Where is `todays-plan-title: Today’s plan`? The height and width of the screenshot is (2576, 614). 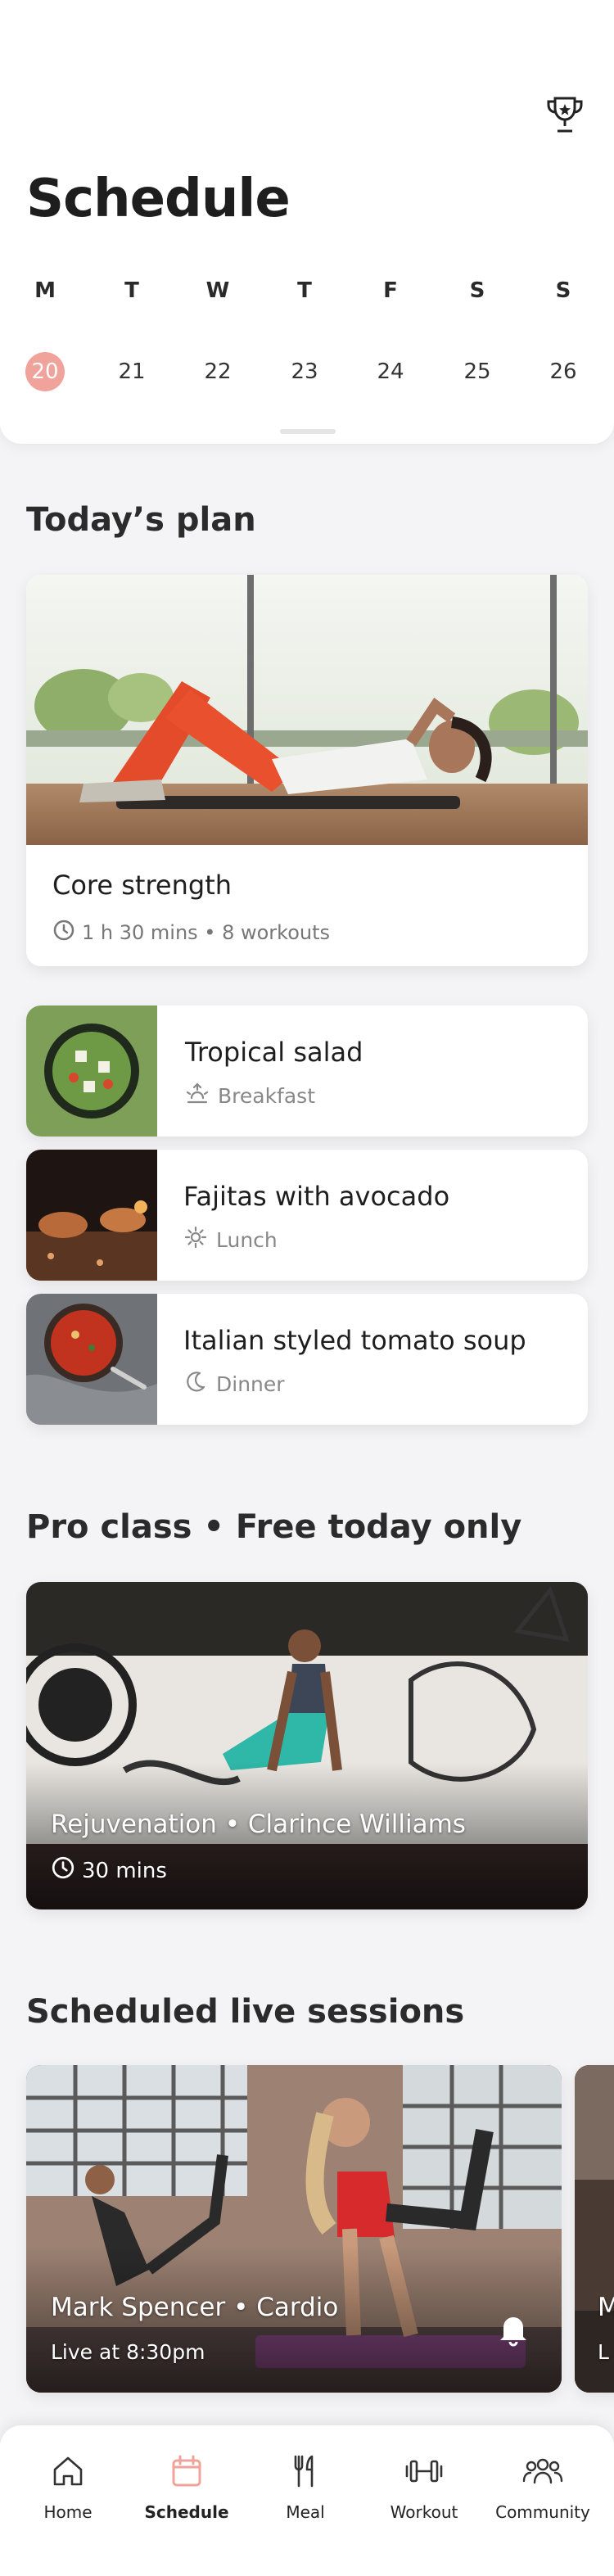 todays-plan-title: Today’s plan is located at coordinates (141, 520).